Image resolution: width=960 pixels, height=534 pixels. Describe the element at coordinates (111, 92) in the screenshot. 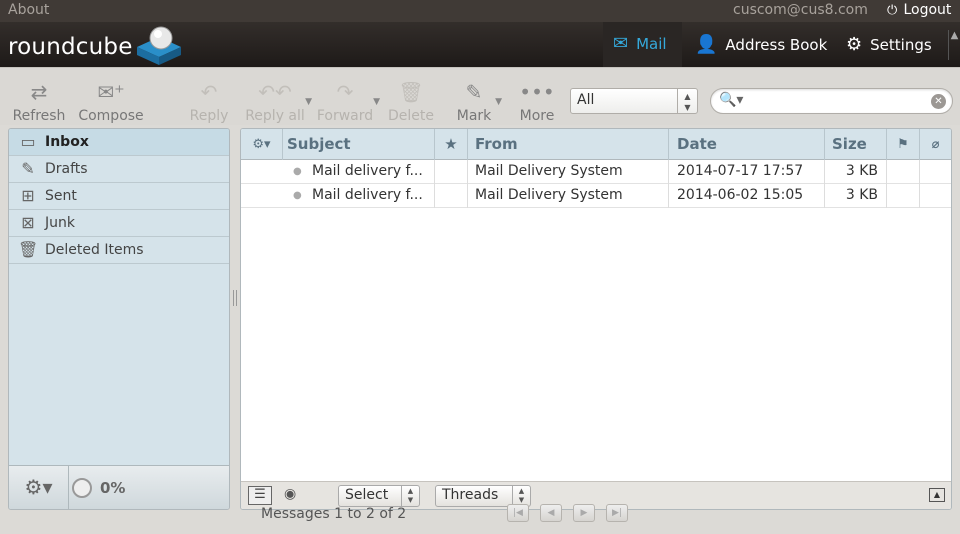

I see `compose-icon: ✉⁺` at that location.